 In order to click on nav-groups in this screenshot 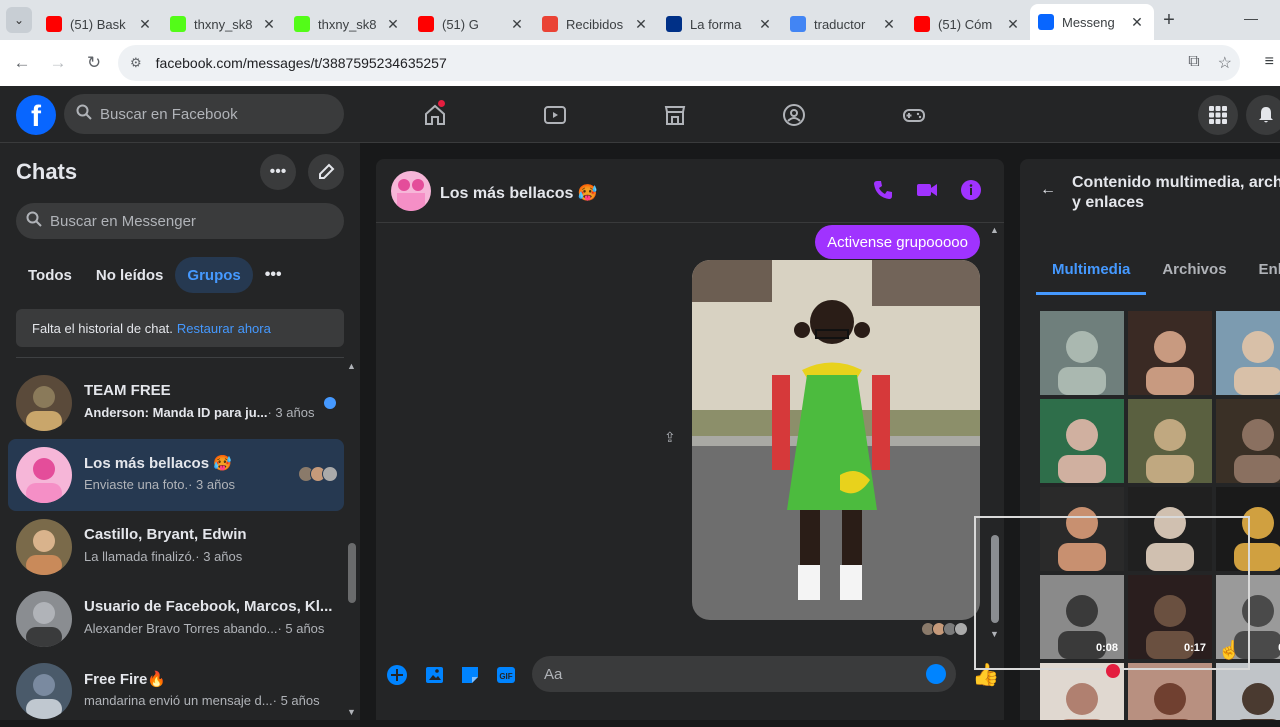, I will do `click(794, 114)`.